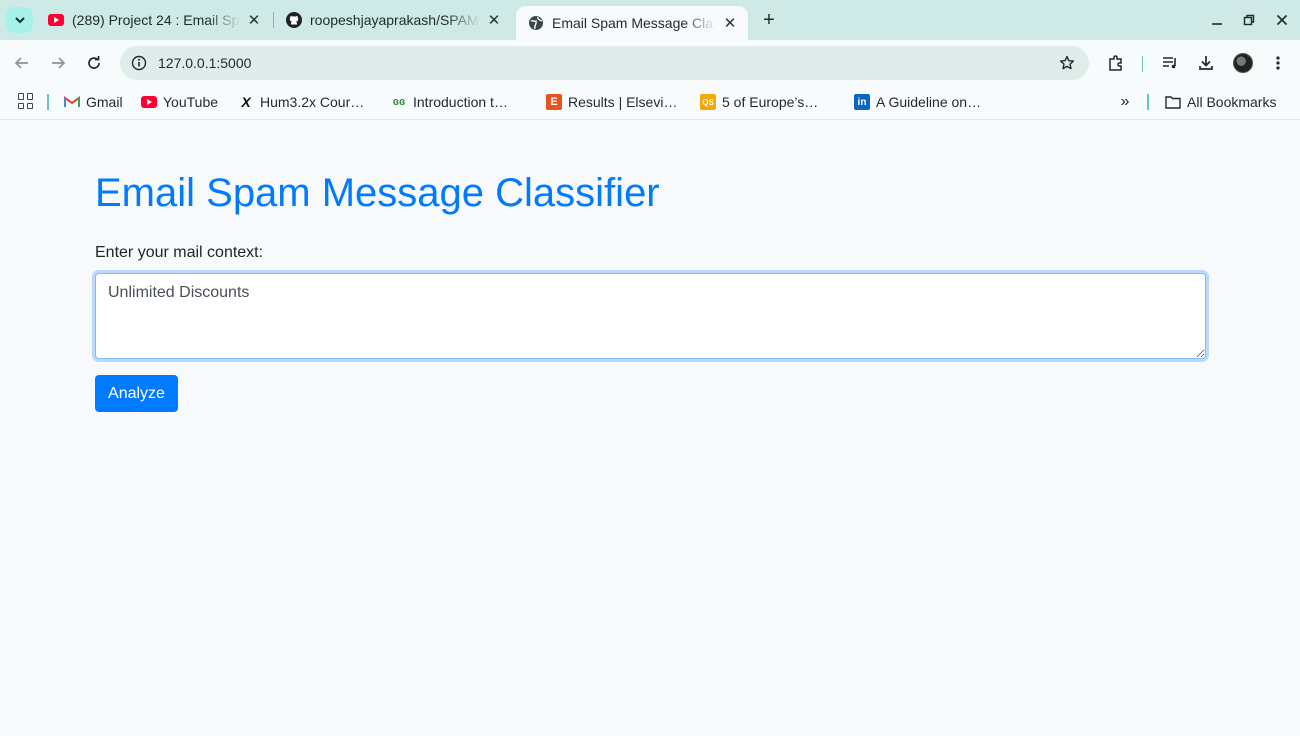 Image resolution: width=1300 pixels, height=736 pixels. I want to click on github-icon, so click(294, 20).